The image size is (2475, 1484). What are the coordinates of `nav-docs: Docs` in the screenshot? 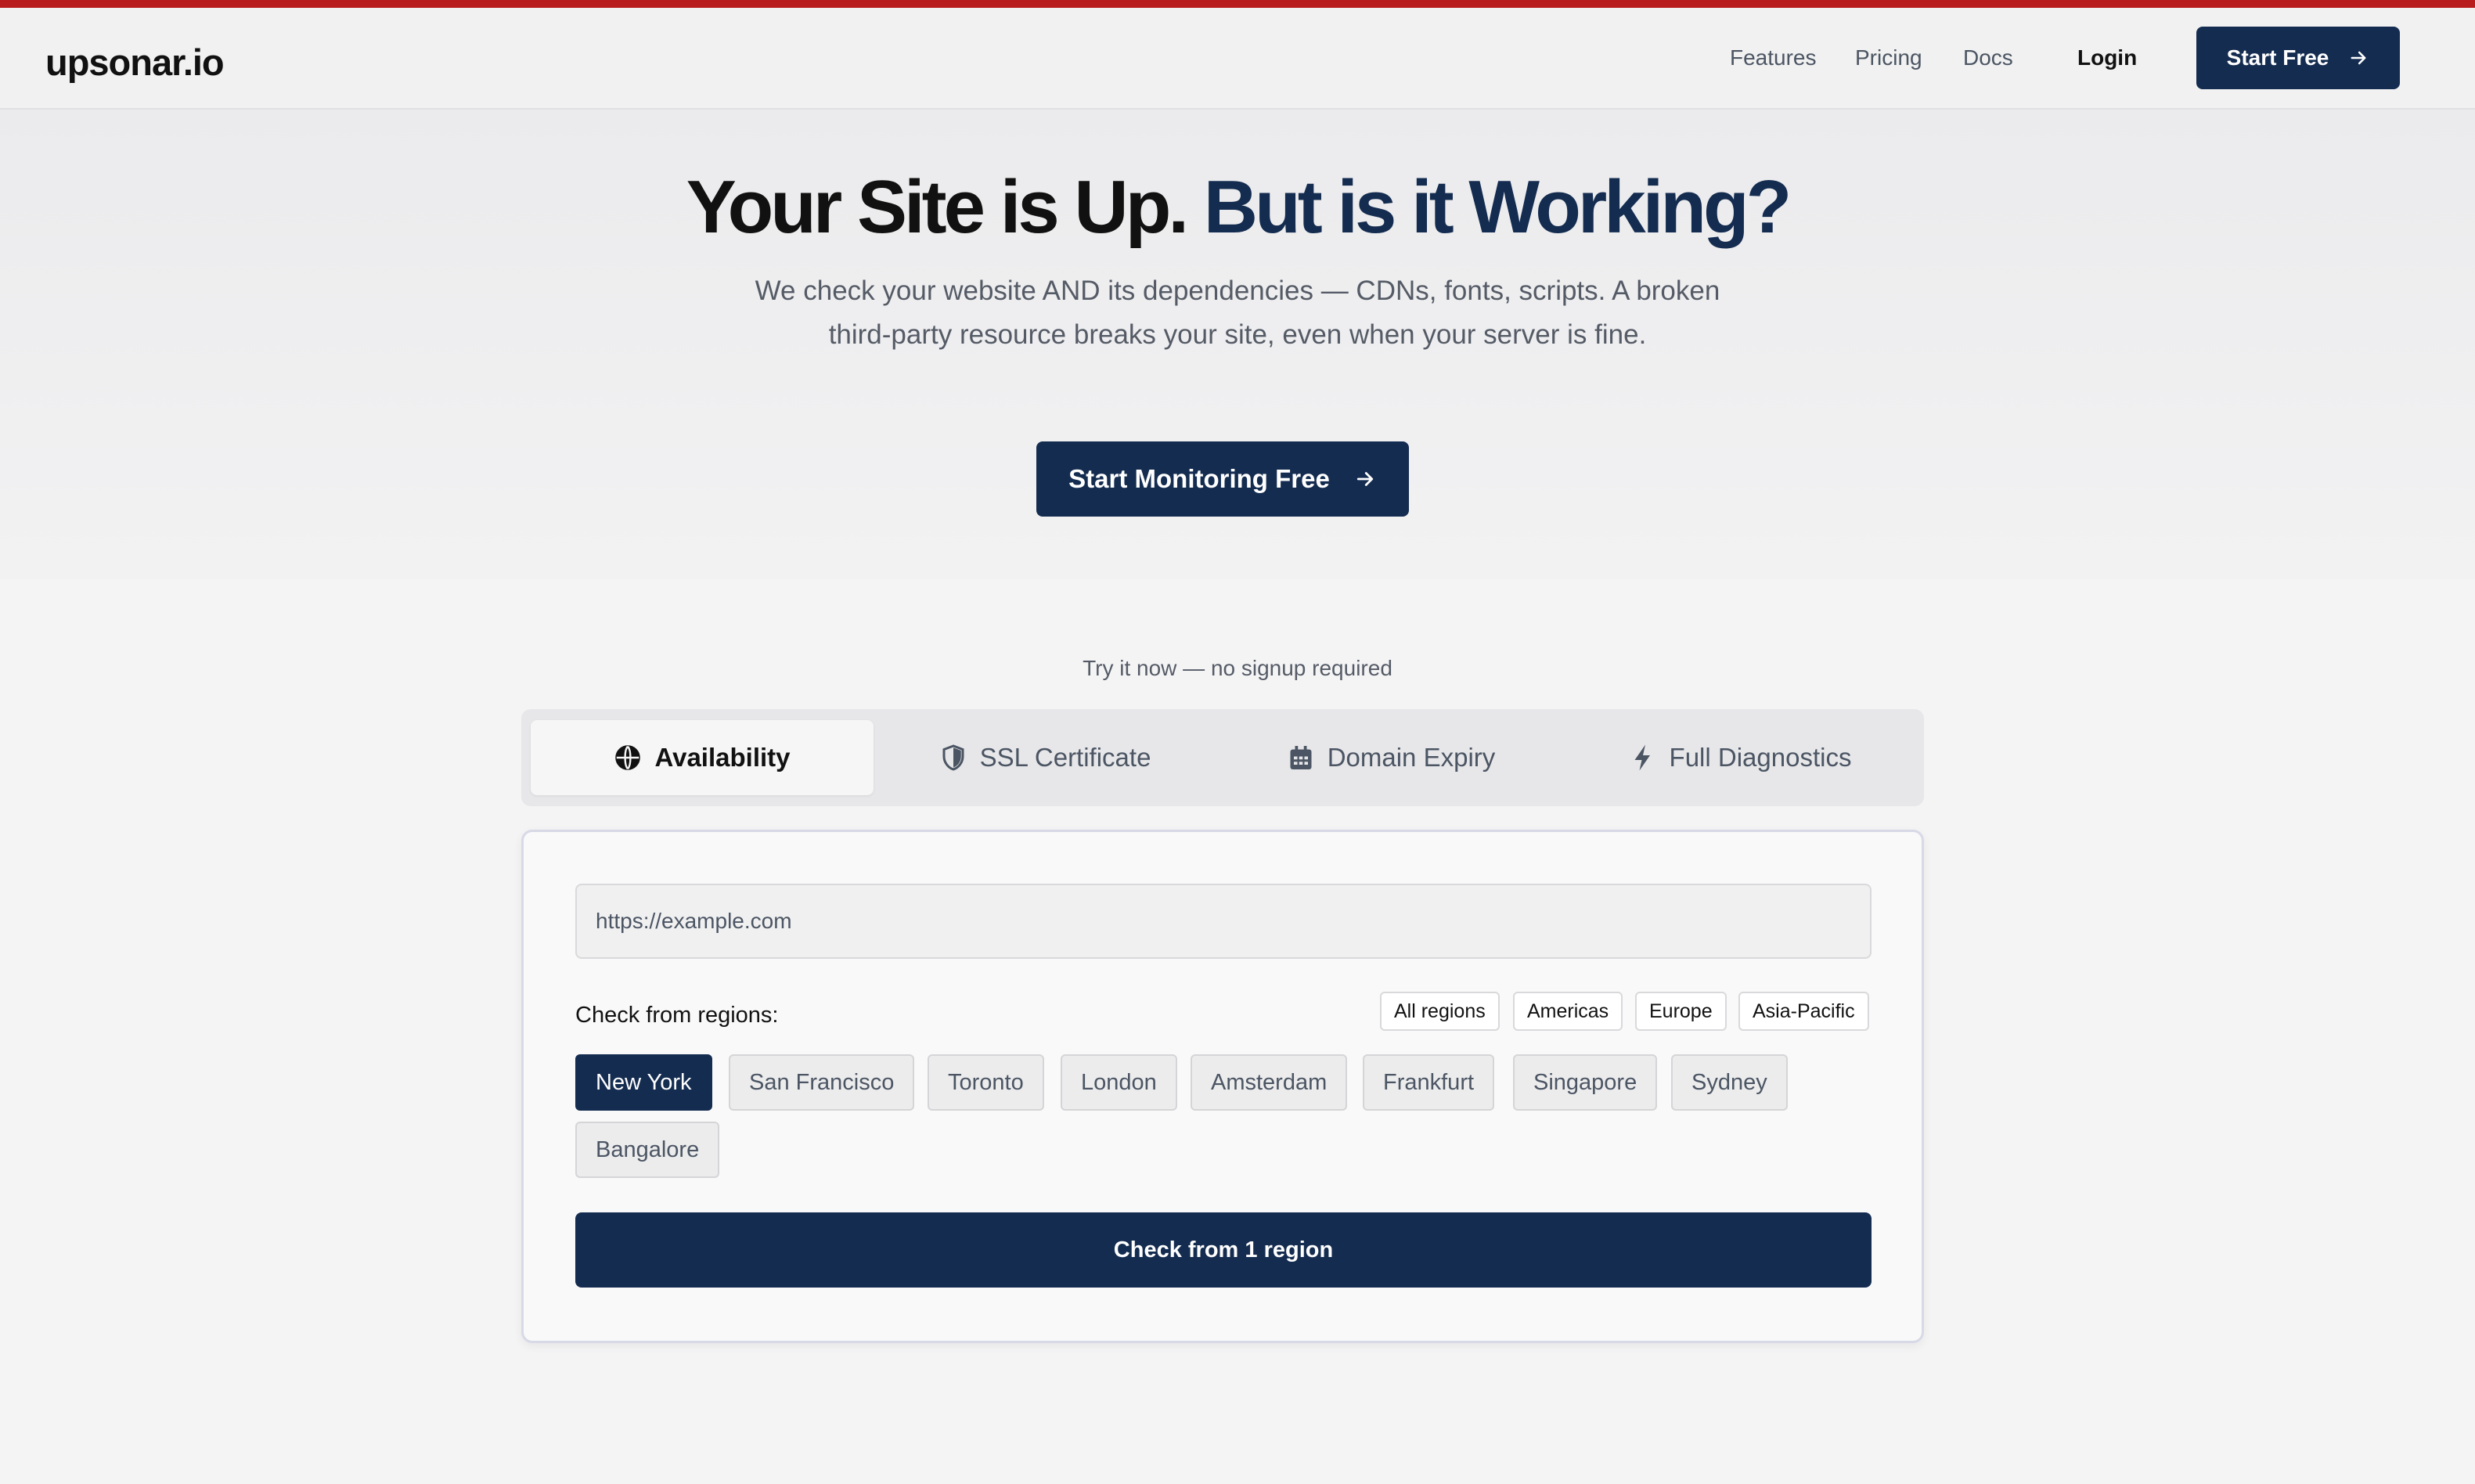 It's located at (1988, 58).